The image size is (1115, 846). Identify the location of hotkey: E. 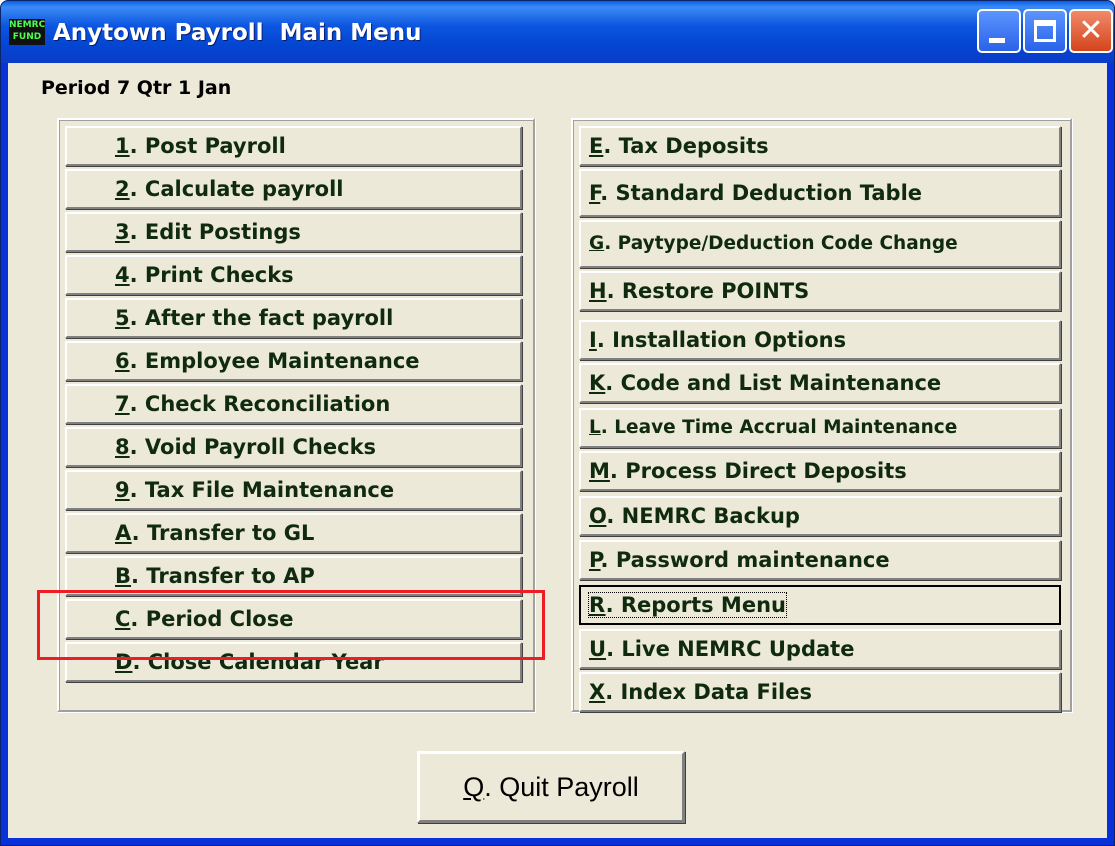
(596, 146).